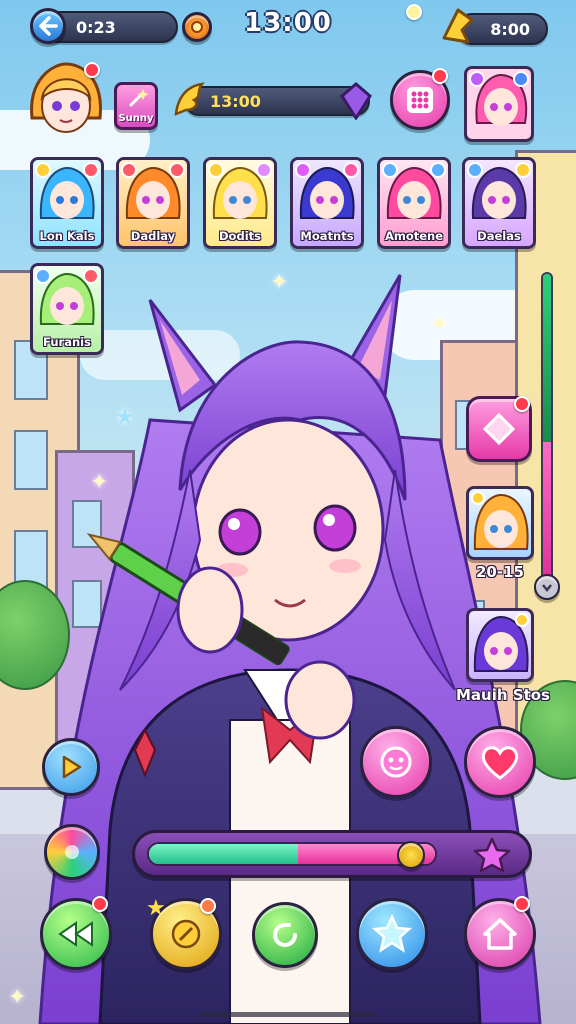  What do you see at coordinates (75, 934) in the screenshot?
I see `rewind-icon` at bounding box center [75, 934].